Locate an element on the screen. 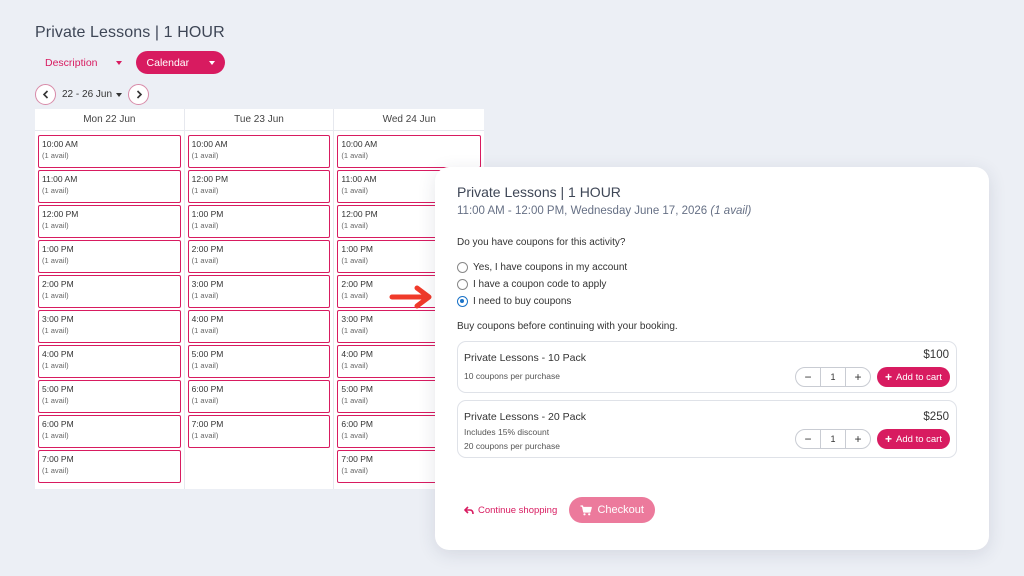 The height and width of the screenshot is (576, 1024). pack-name: Private Lessons - 10 Pack is located at coordinates (525, 358).